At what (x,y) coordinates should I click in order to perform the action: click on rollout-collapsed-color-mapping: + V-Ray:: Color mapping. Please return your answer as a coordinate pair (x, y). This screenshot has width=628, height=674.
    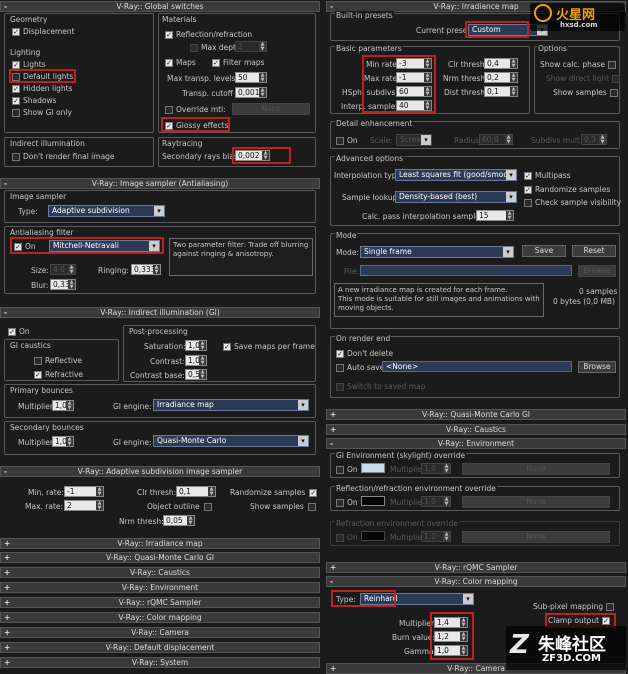
    Looking at the image, I should click on (160, 617).